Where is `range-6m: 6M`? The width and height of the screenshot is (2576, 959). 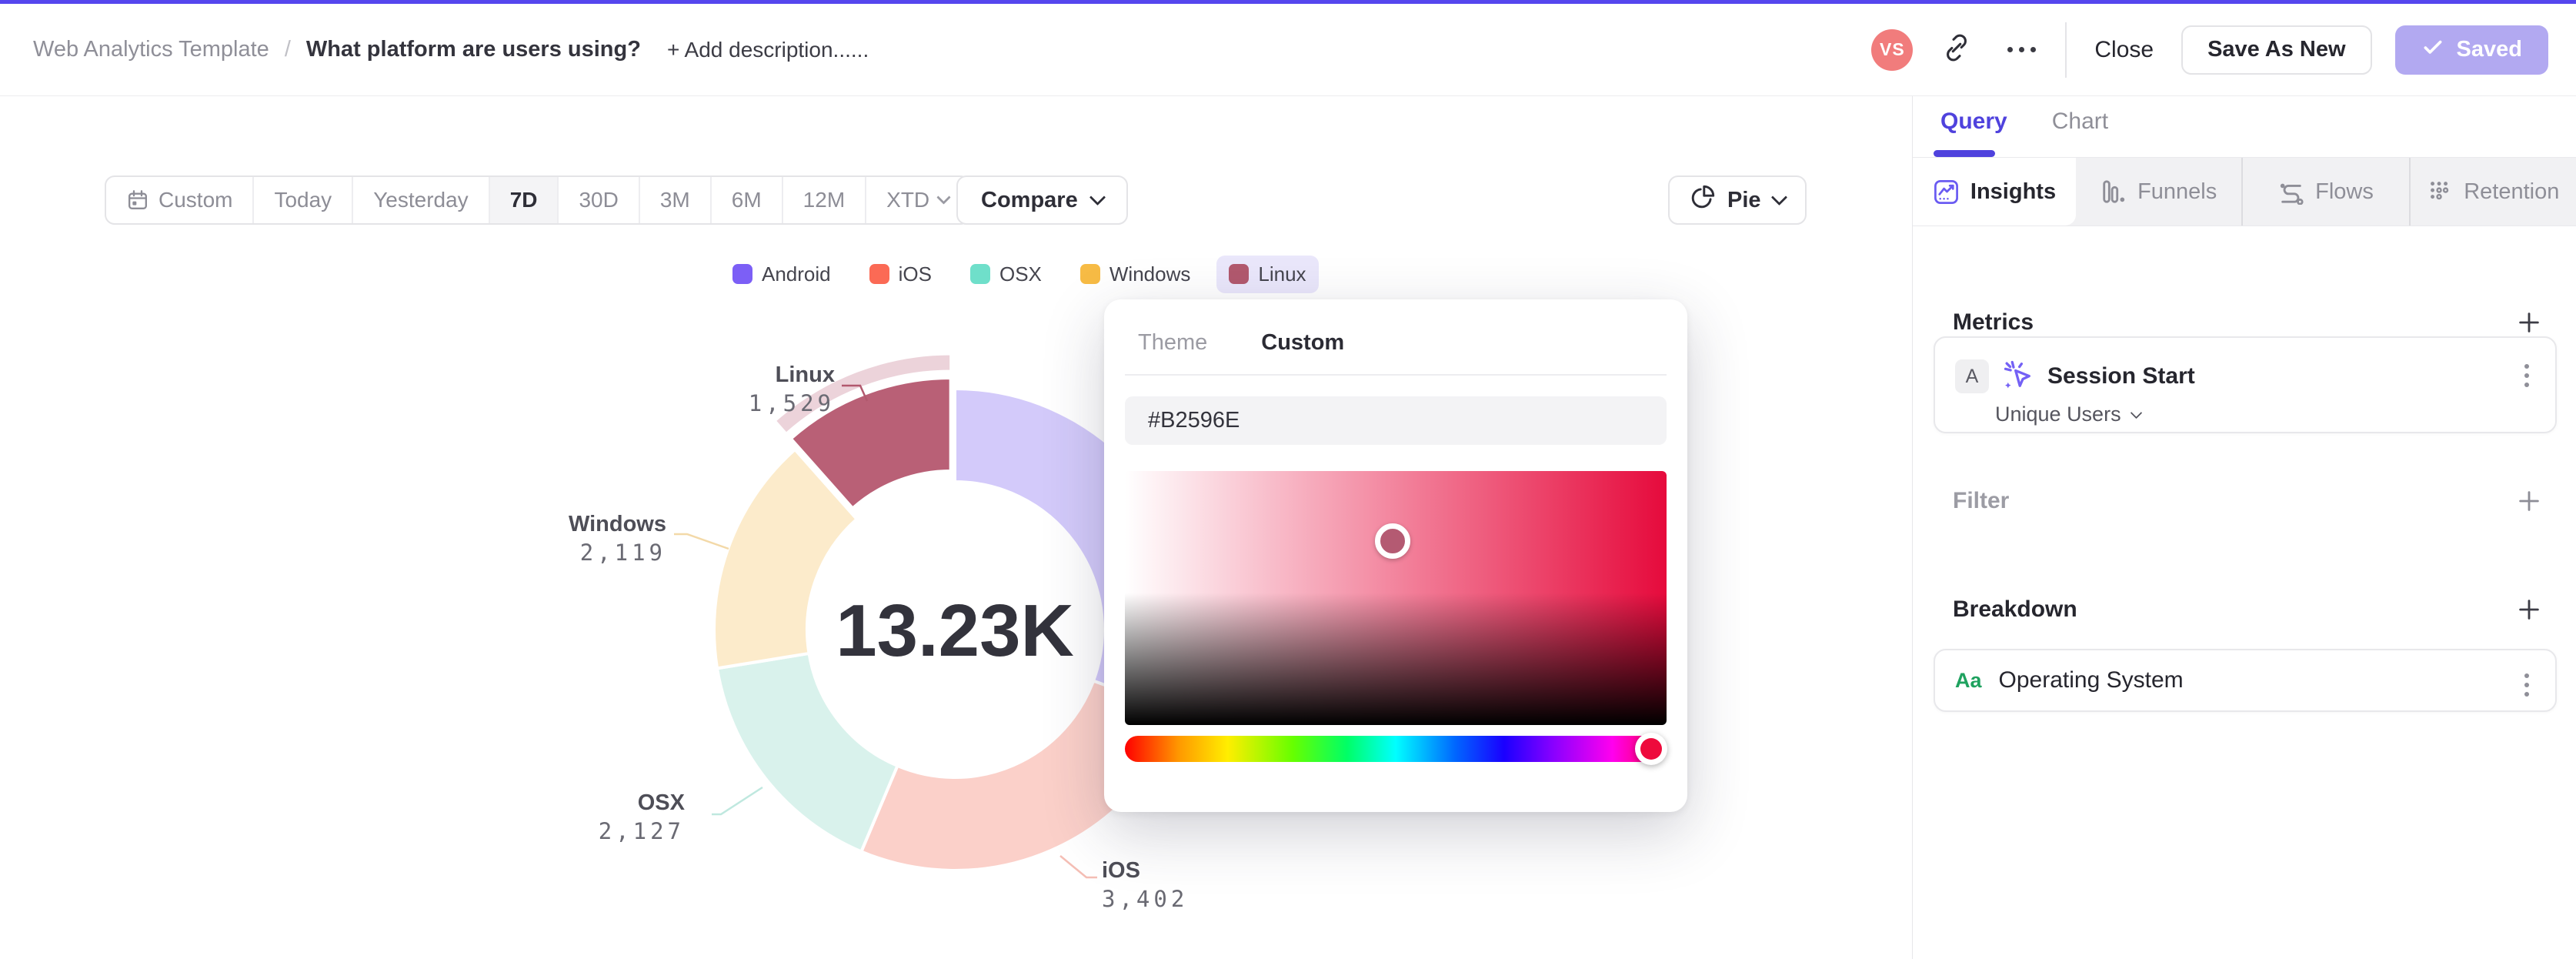
range-6m: 6M is located at coordinates (748, 200).